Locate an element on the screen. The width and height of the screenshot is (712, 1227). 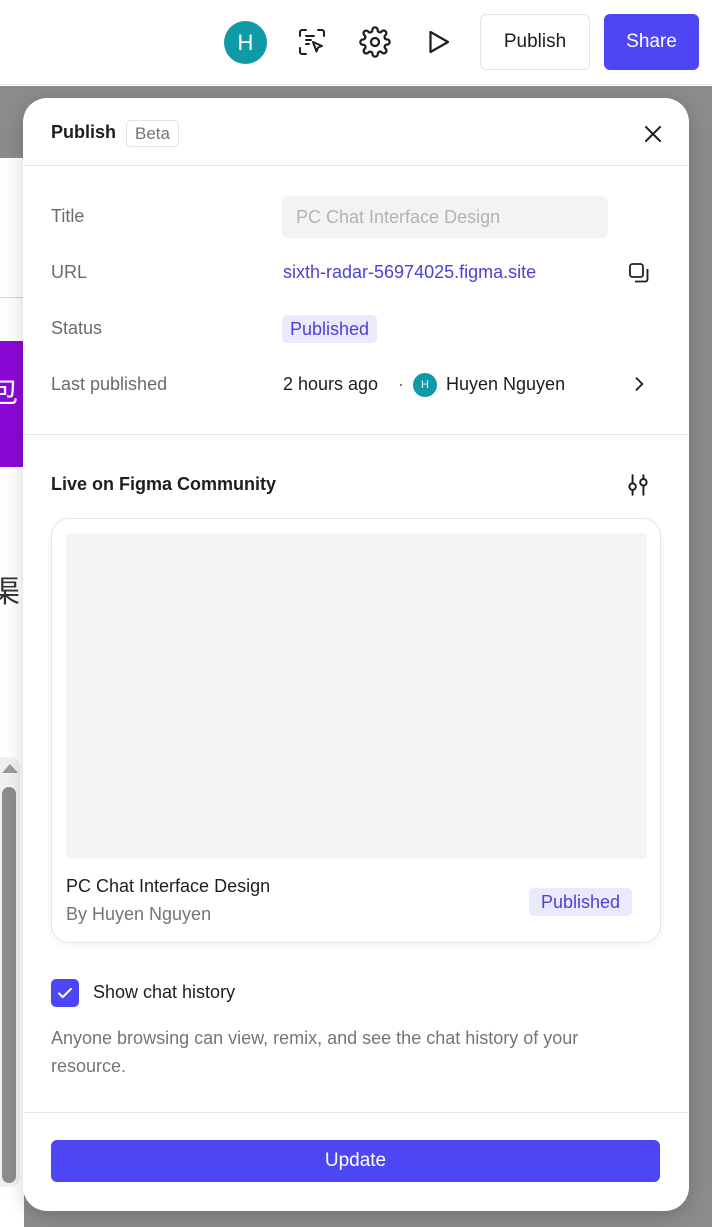
canvas-divider is located at coordinates (12, 297).